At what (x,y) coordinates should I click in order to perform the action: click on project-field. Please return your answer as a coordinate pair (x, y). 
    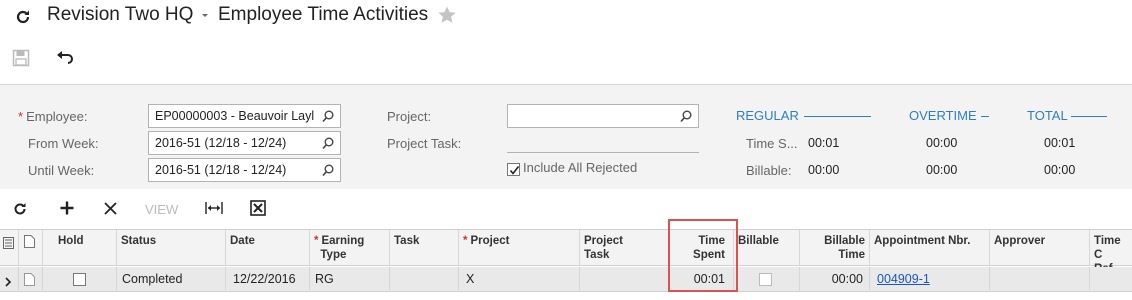
    Looking at the image, I should click on (603, 116).